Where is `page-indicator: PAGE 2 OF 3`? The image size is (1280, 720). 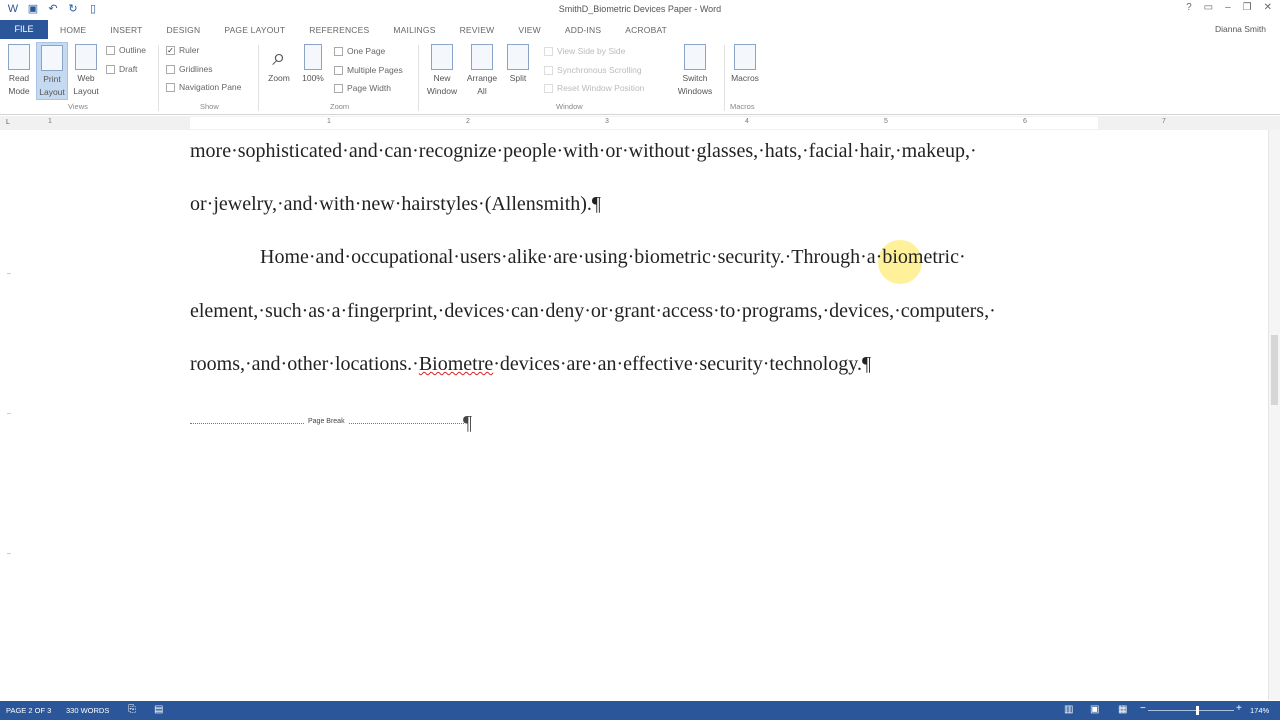 page-indicator: PAGE 2 OF 3 is located at coordinates (28, 710).